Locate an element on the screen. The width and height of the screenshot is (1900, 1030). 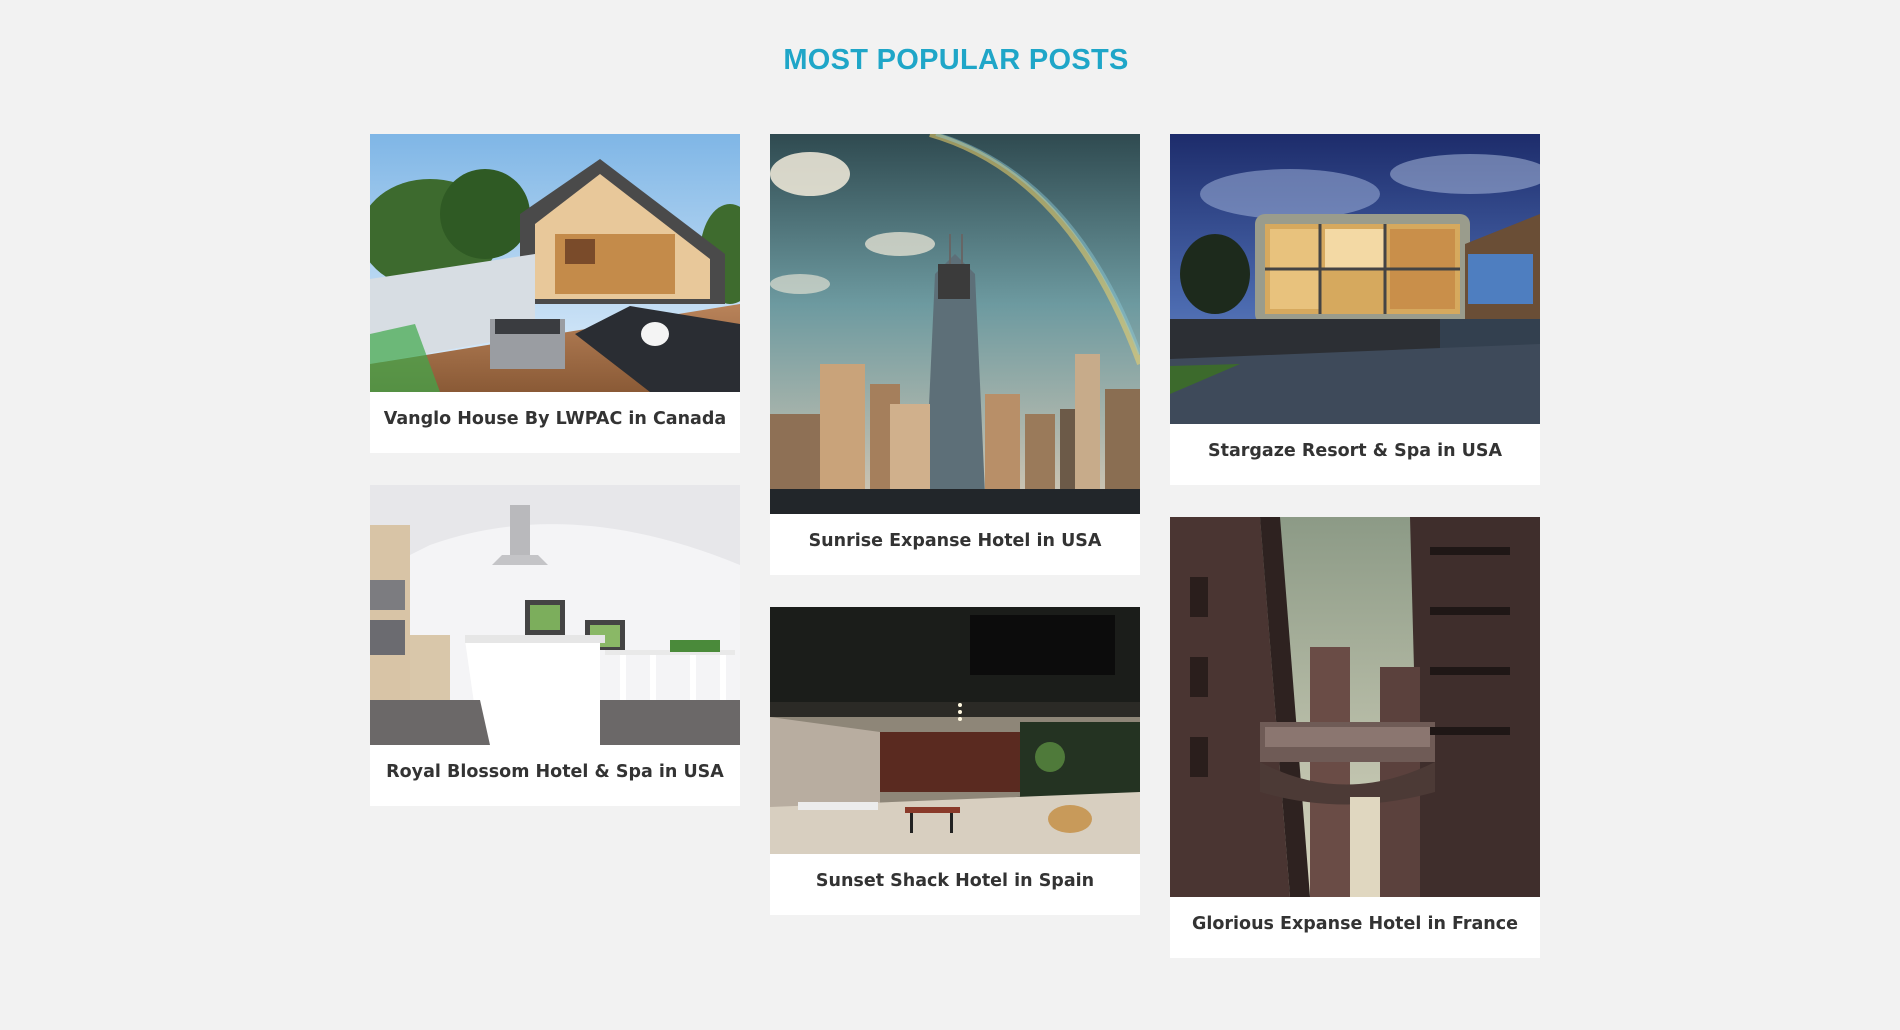
post-image-rooftop-terrace is located at coordinates (555, 263).